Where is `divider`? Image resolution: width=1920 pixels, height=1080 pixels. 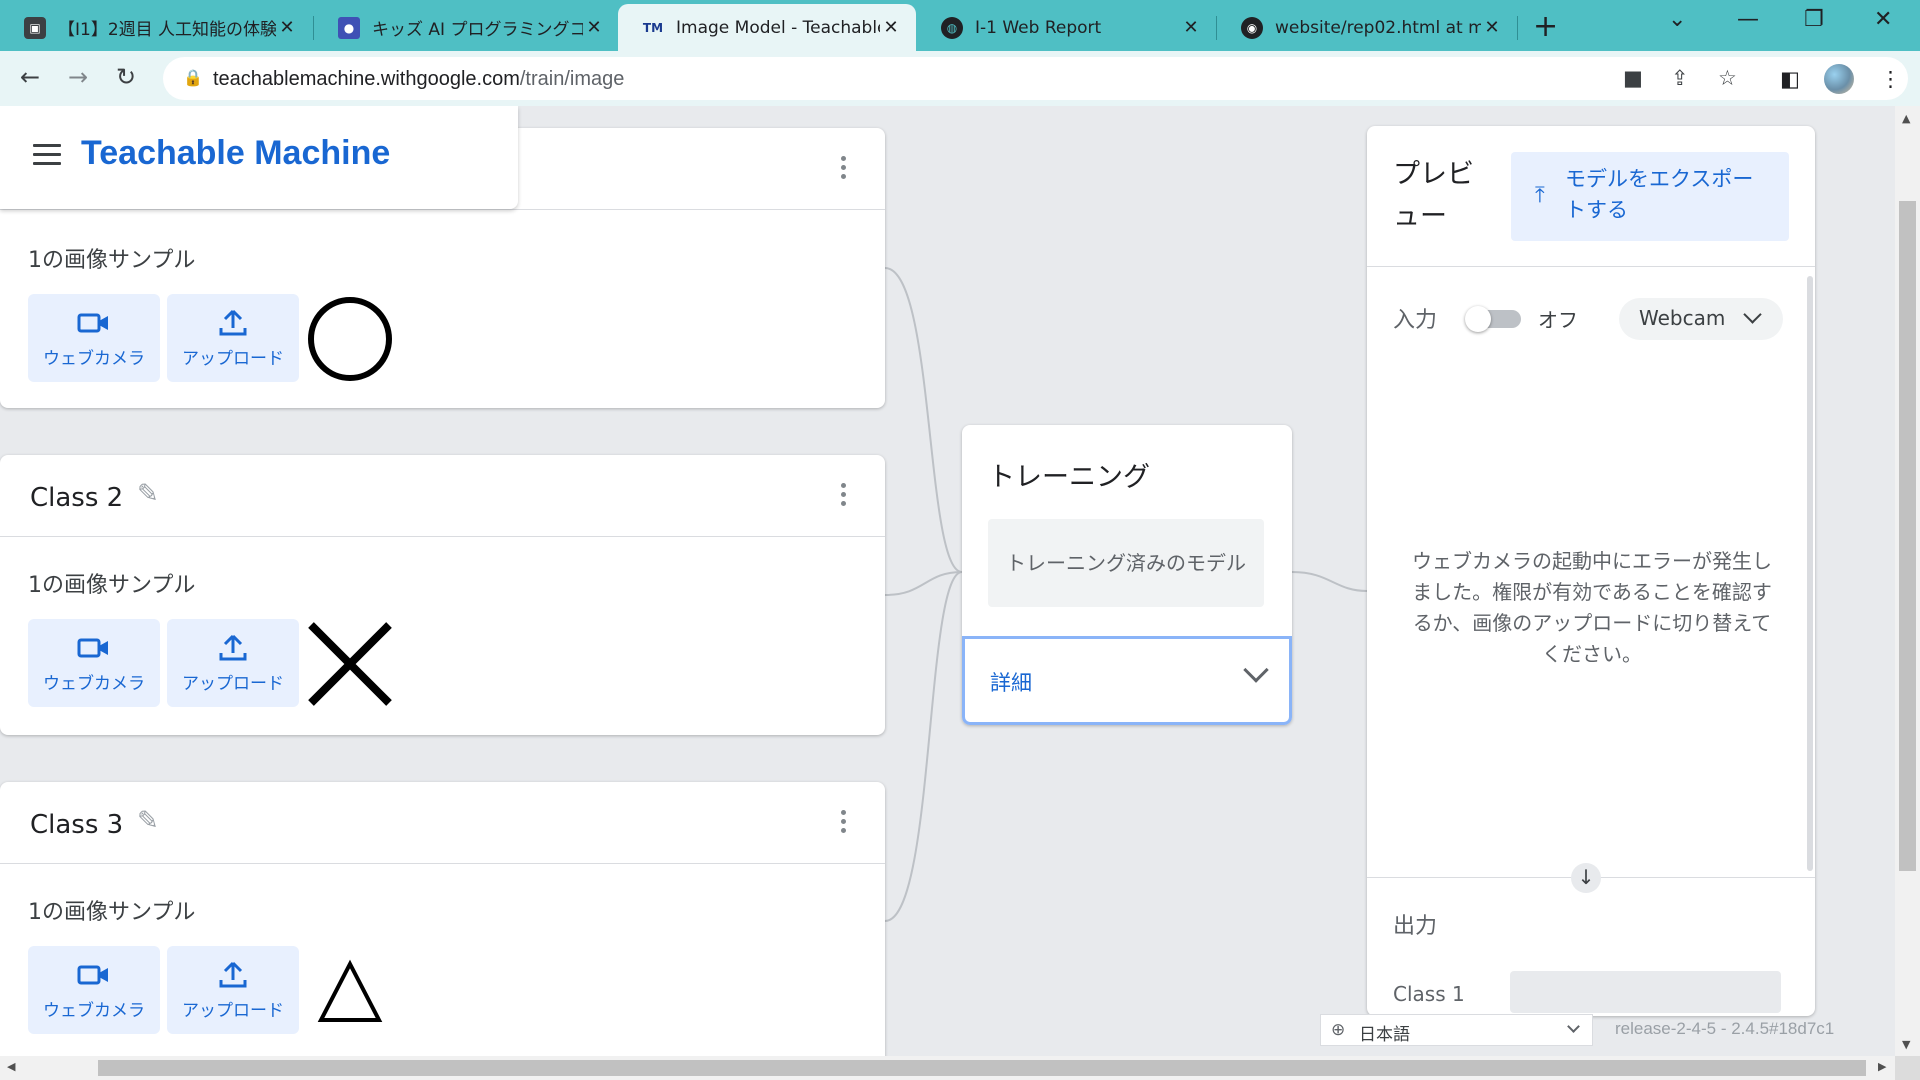
divider is located at coordinates (1591, 266).